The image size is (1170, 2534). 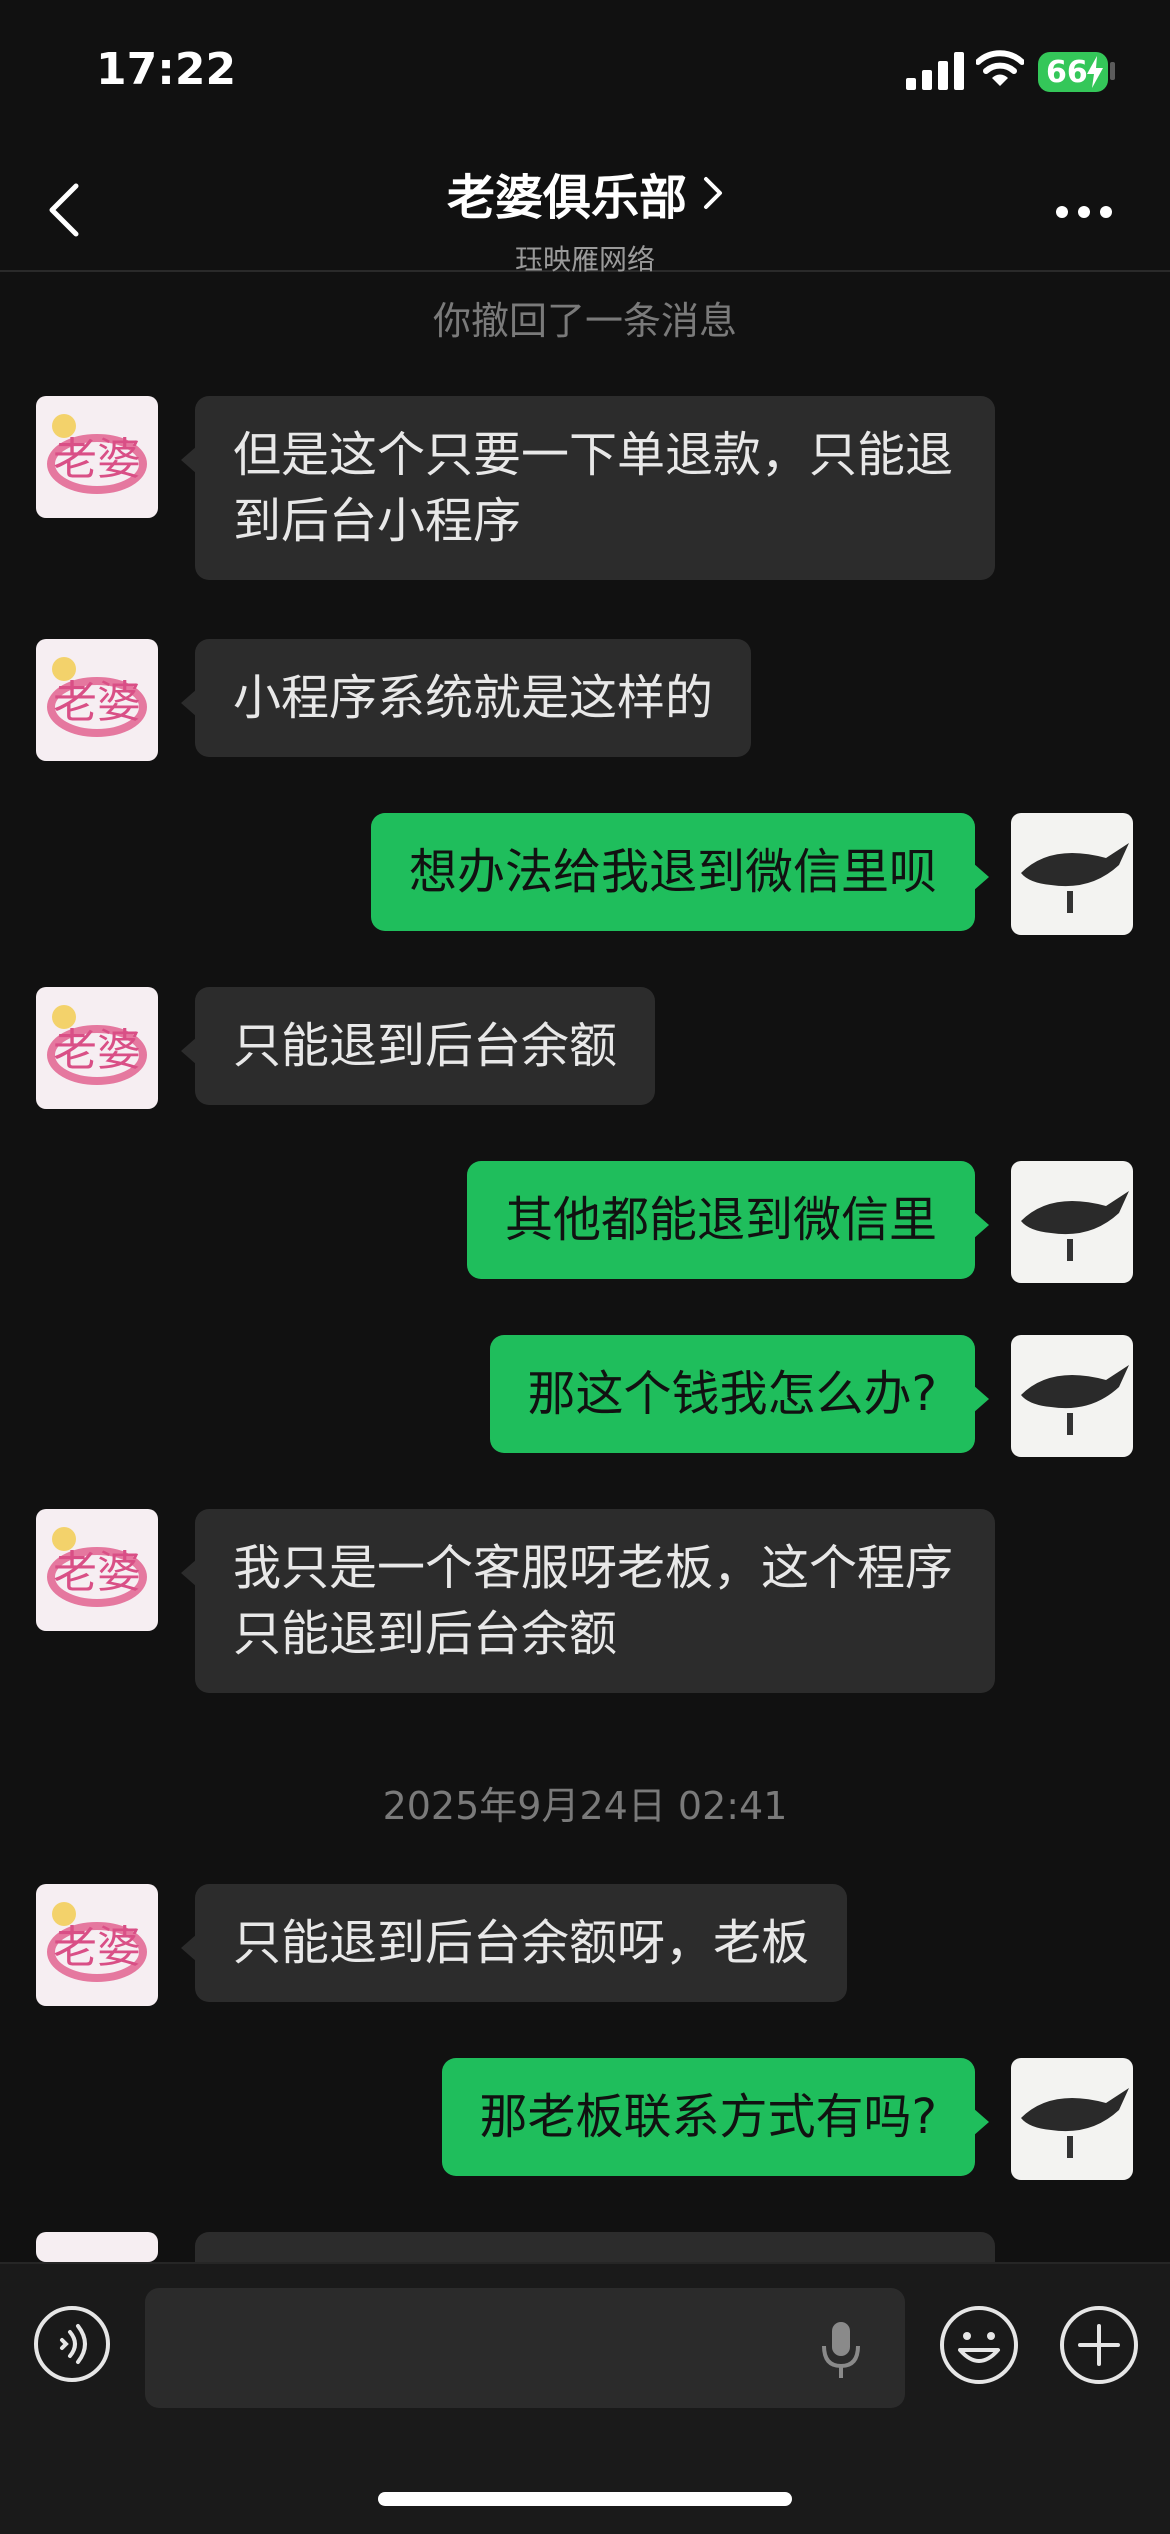 I want to click on chat-timestamp: 2025年9月24日 02:41, so click(x=585, y=1806).